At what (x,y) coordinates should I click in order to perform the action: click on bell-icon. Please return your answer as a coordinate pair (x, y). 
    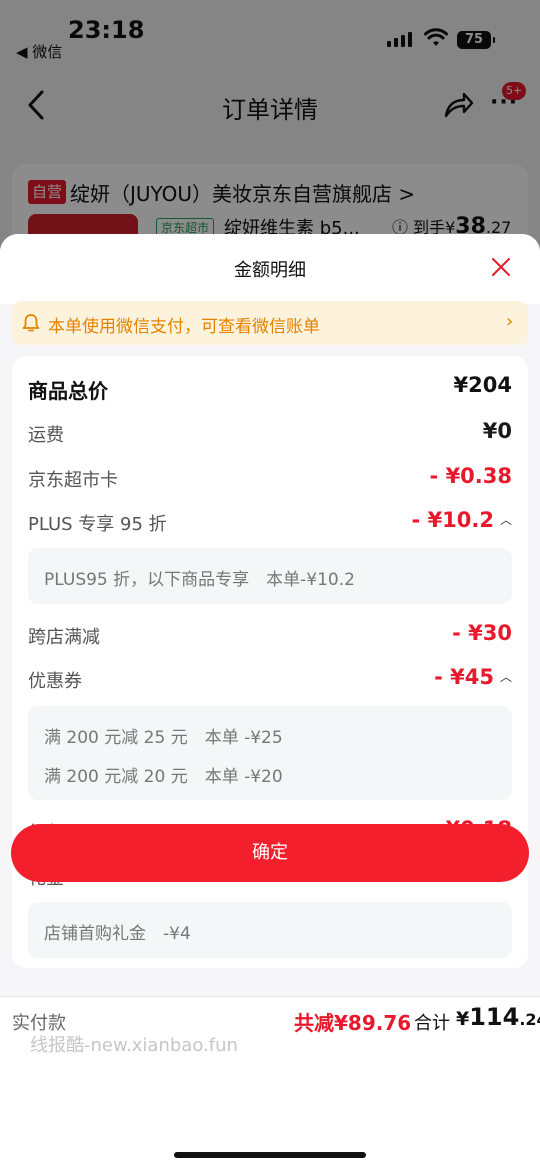
    Looking at the image, I should click on (31, 323).